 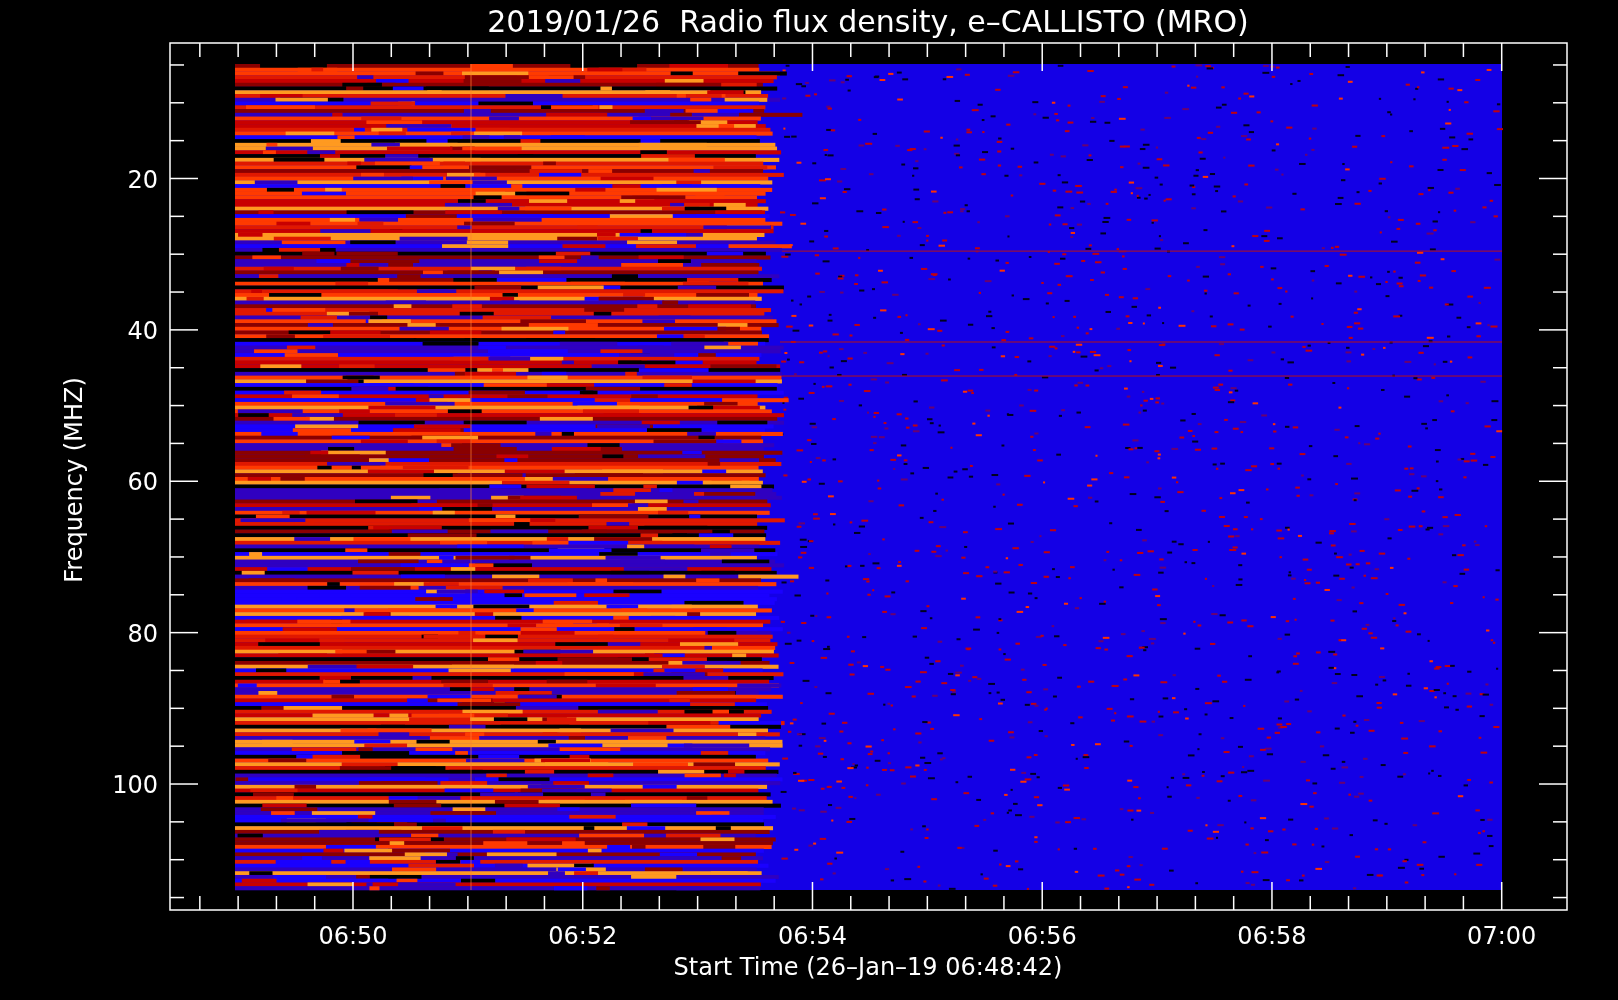 What do you see at coordinates (142, 482) in the screenshot?
I see `y-tick-label: 60` at bounding box center [142, 482].